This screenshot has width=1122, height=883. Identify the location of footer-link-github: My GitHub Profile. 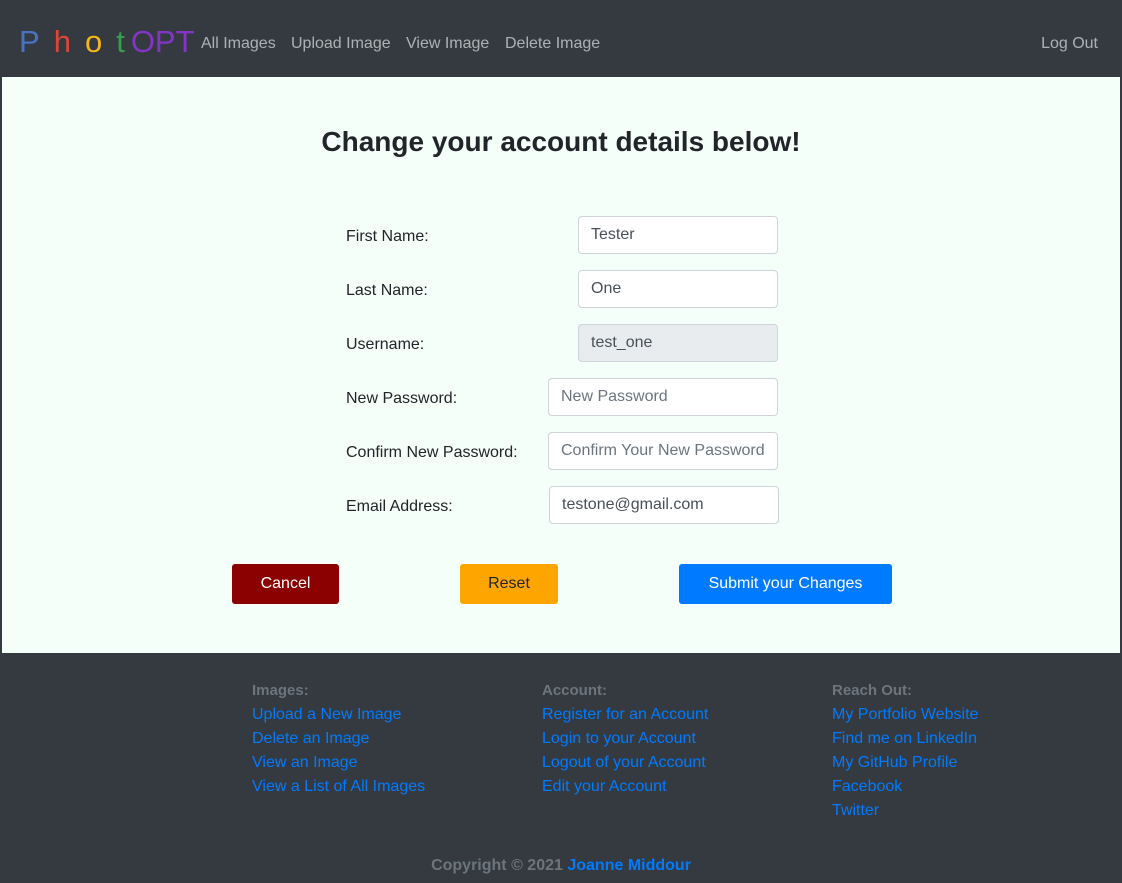
(905, 763).